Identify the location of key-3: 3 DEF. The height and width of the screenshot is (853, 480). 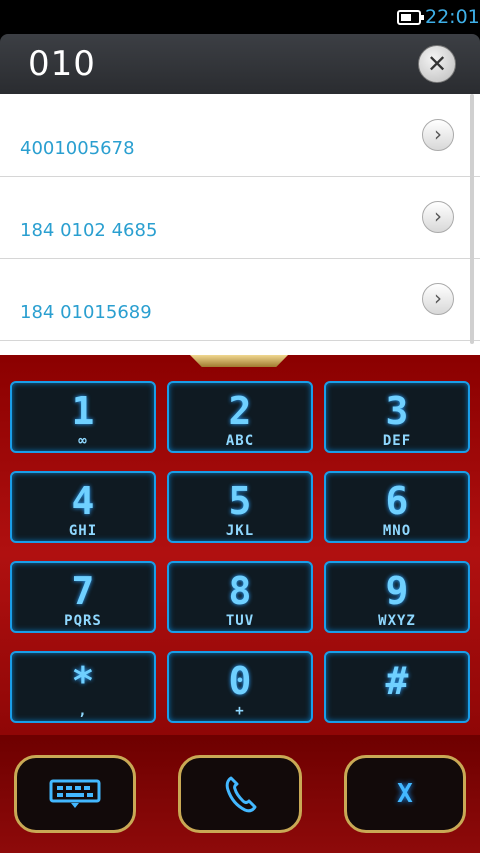
(397, 417).